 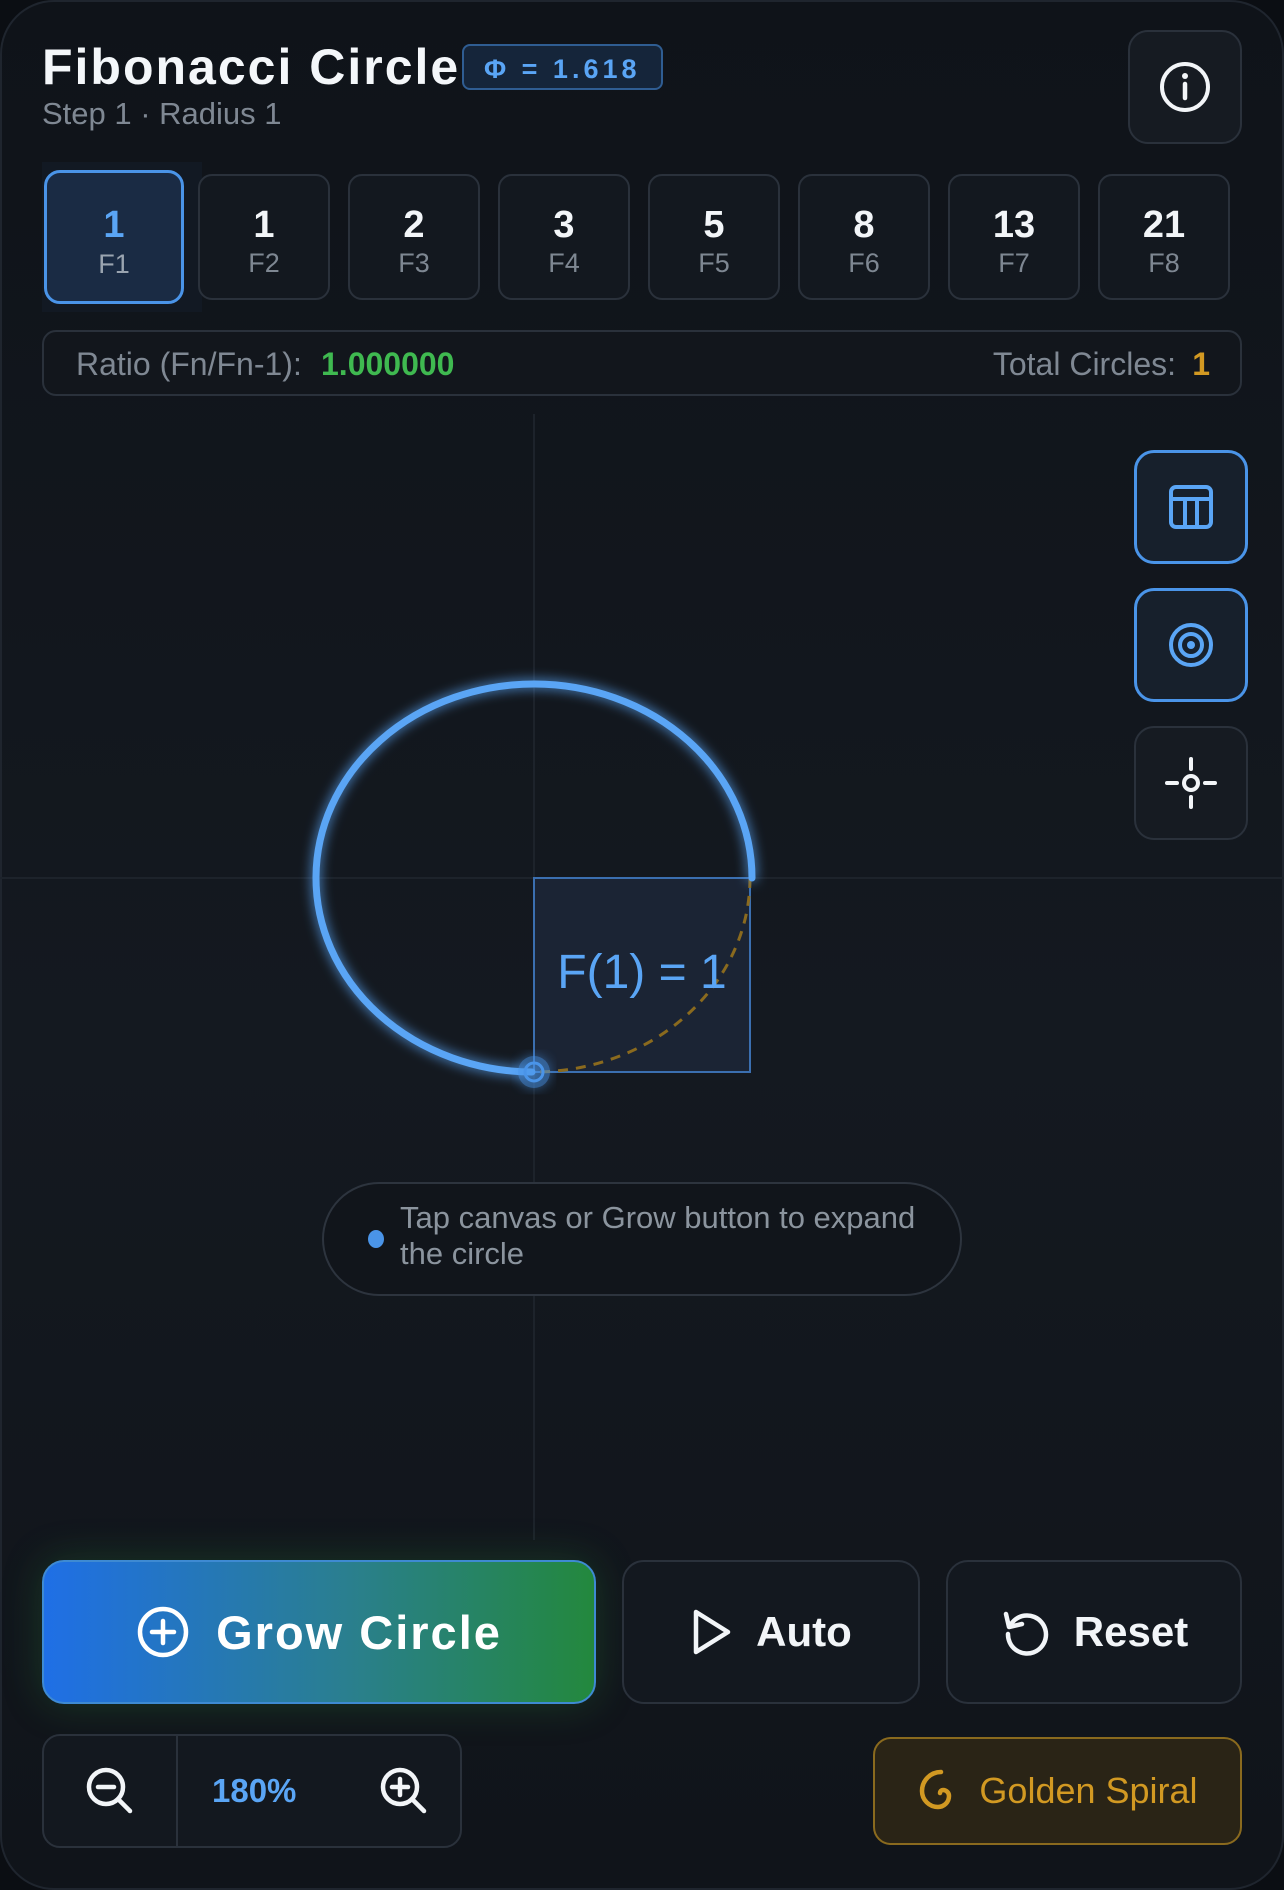 I want to click on fib-tab-f1: 1 F1, so click(x=114, y=237).